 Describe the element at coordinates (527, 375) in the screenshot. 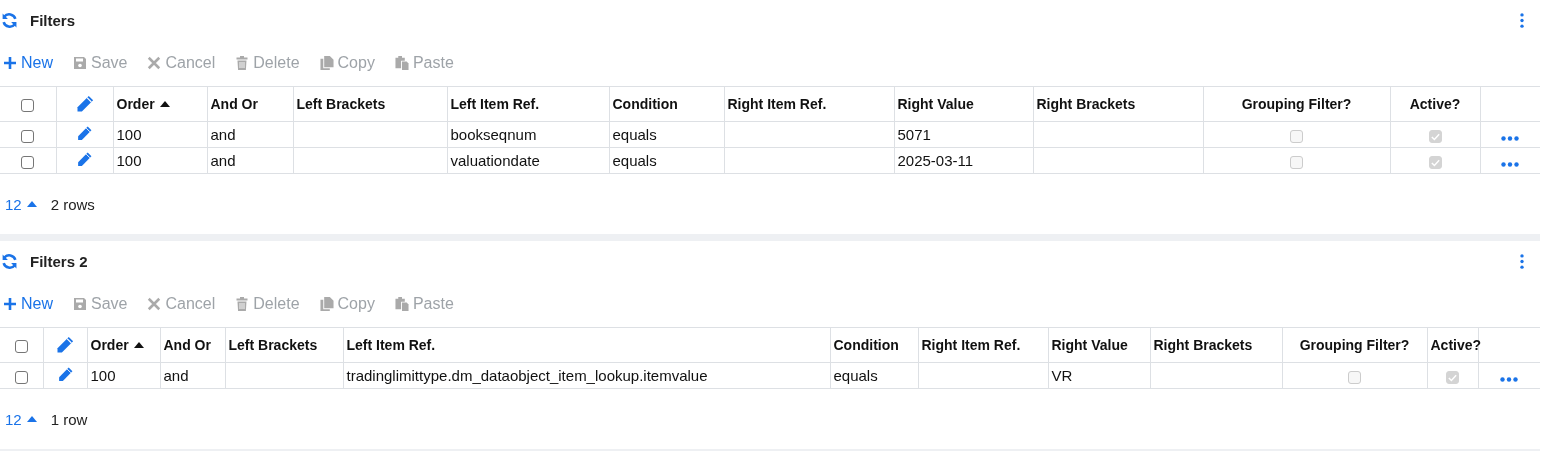

I see `table-cell: tradinglimittype.dm_dataobject_item_lookup.itemvalue` at that location.